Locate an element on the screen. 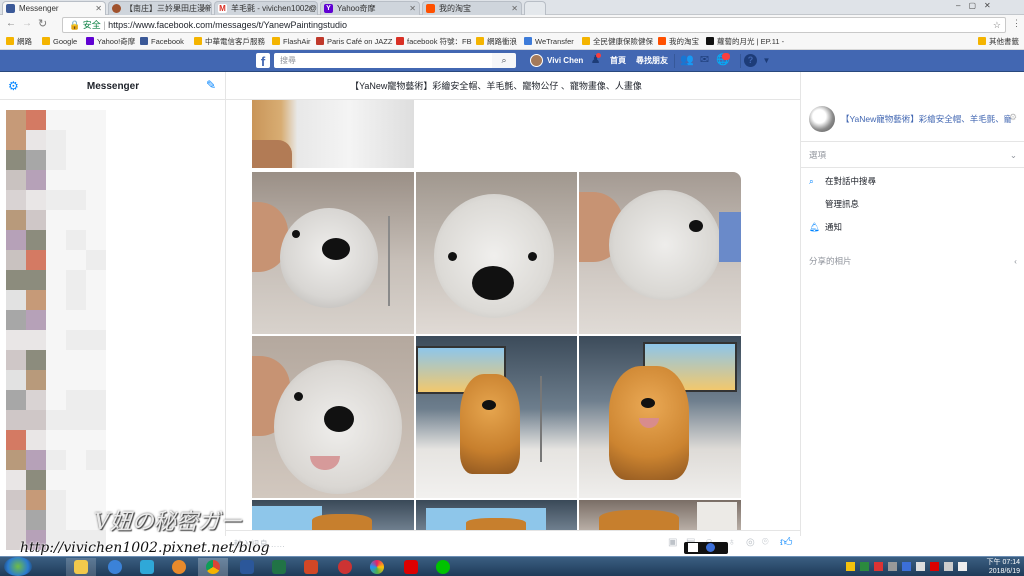 This screenshot has width=1024, height=576. bookmark-item: 網路衝浪 is located at coordinates (496, 42).